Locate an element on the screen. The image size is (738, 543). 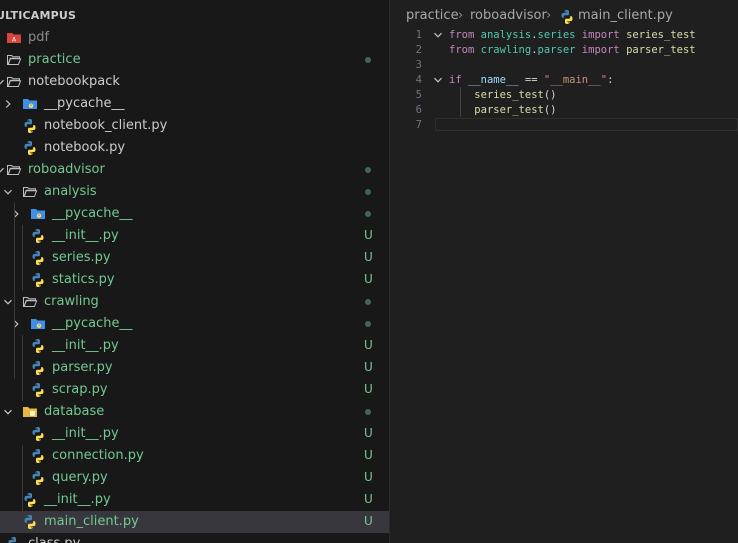
tree-item: class.py is located at coordinates (194, 538).